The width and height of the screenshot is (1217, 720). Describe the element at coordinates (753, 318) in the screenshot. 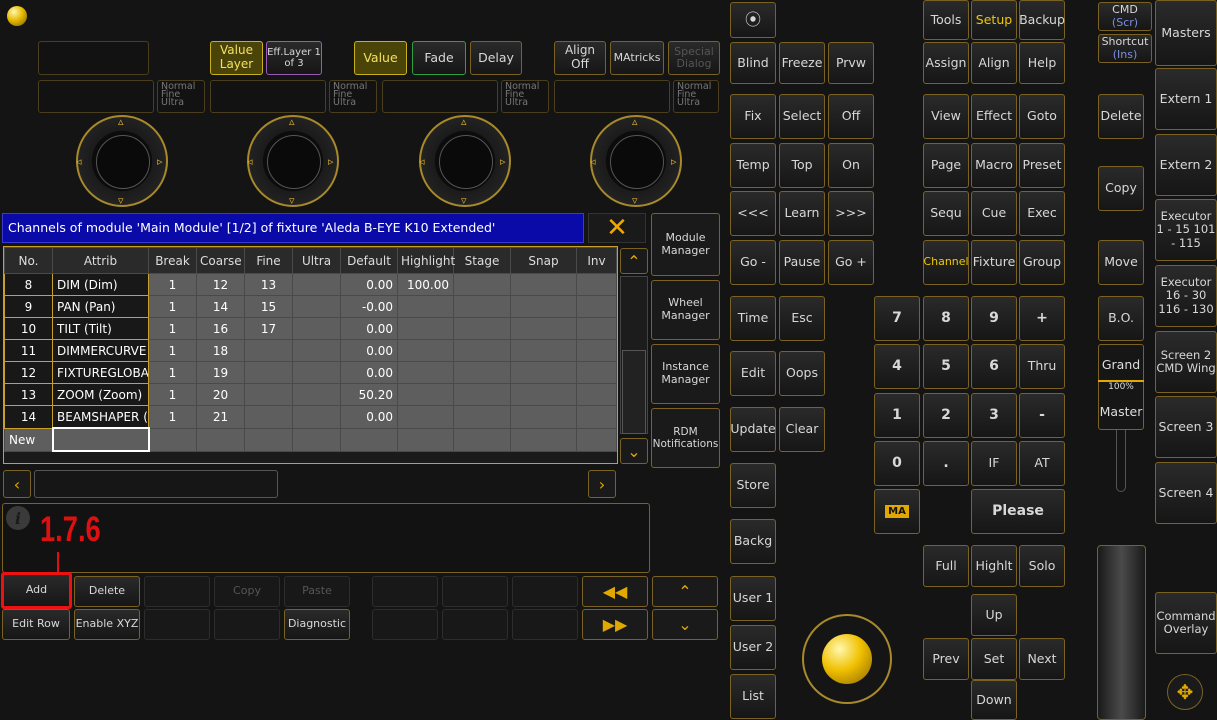

I see `time-key: Time` at that location.